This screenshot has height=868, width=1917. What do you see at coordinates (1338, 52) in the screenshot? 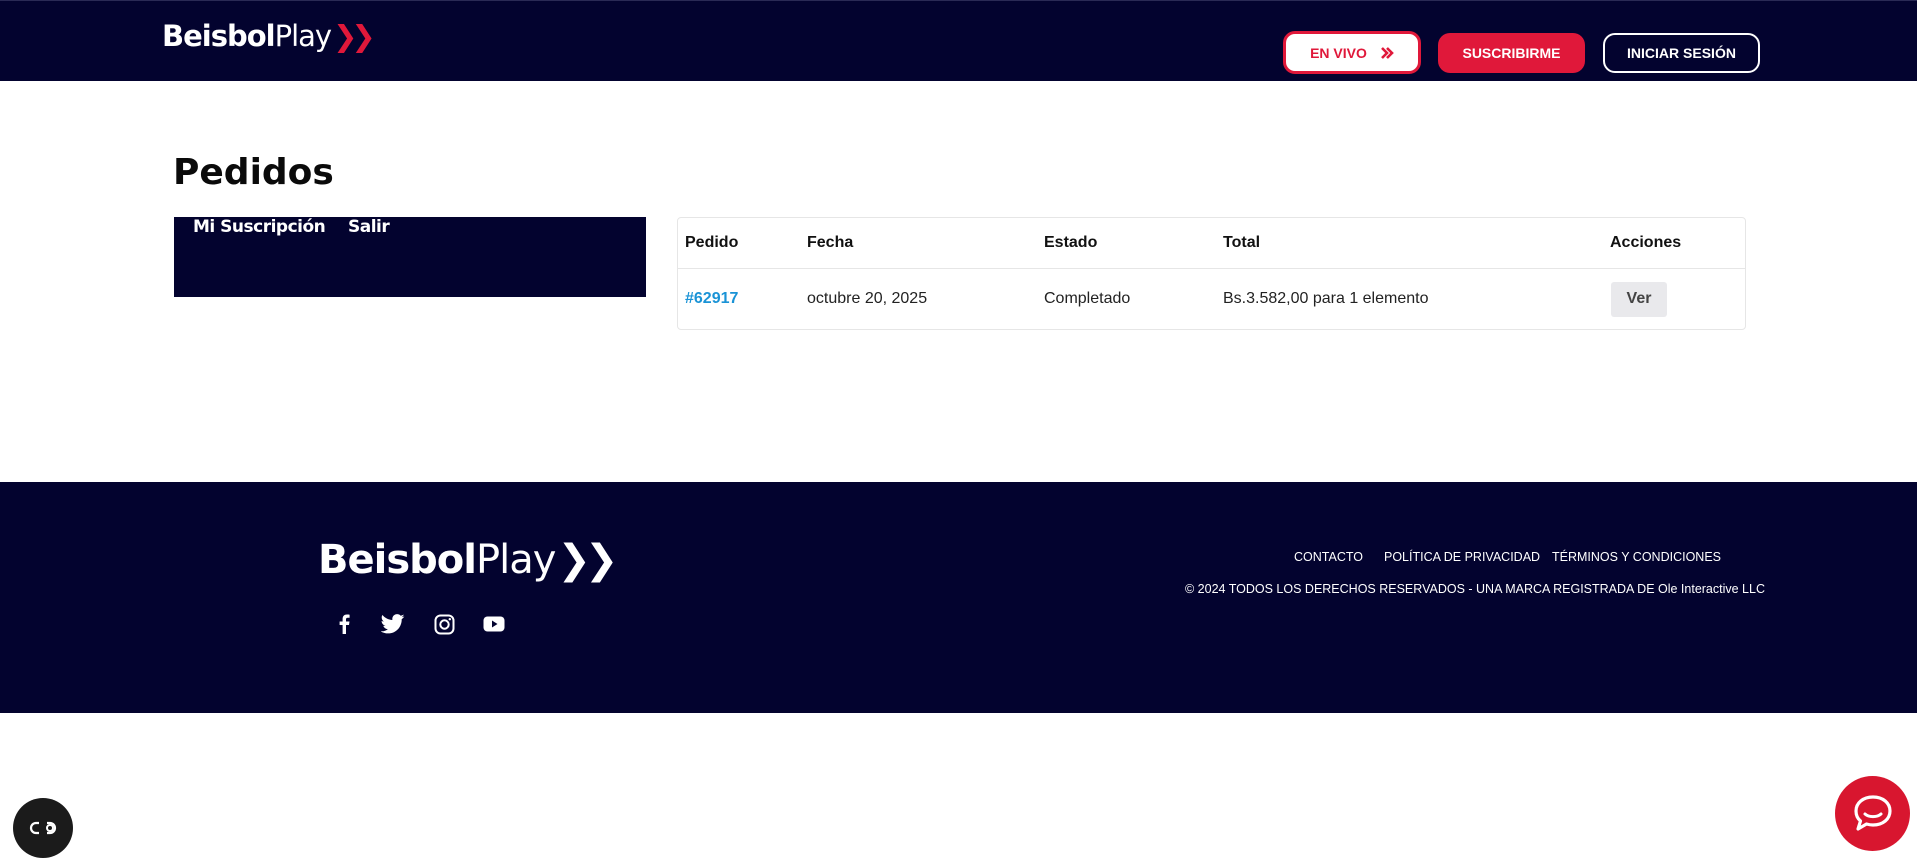
I see `live-button-label: EN VIVO` at bounding box center [1338, 52].